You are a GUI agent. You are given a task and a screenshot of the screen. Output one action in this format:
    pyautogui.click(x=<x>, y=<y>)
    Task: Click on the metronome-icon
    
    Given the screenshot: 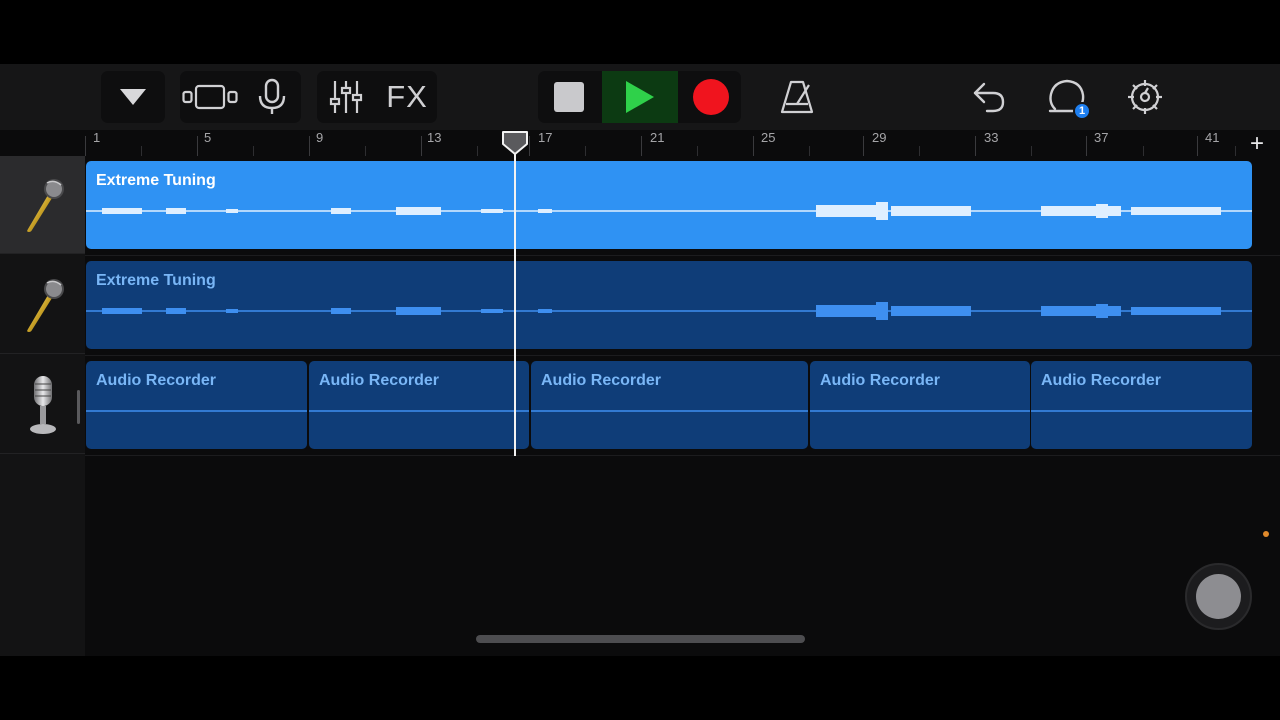 What is the action you would take?
    pyautogui.click(x=797, y=97)
    